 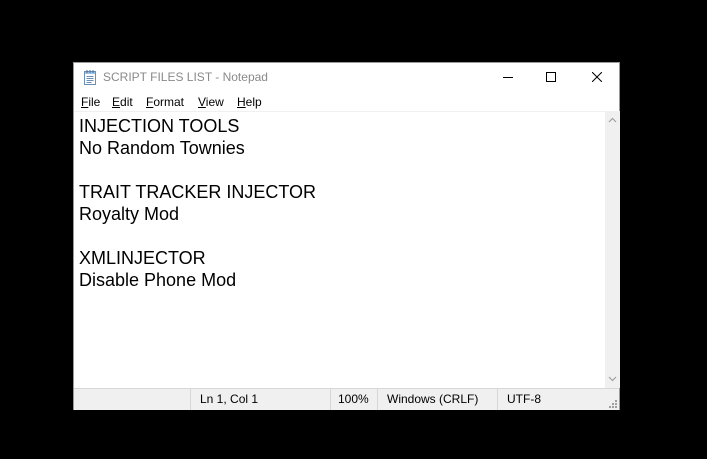 I want to click on editor-line: XMLINJECTOR, so click(x=142, y=258).